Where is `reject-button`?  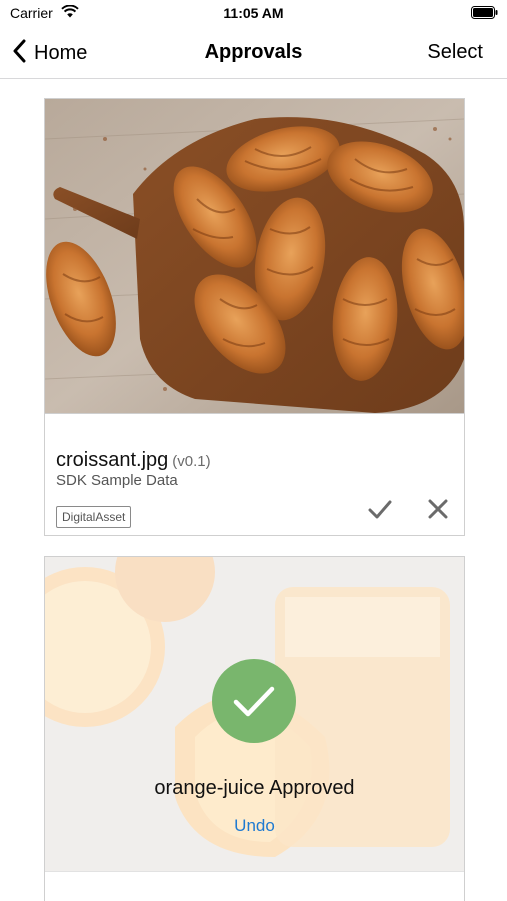
reject-button is located at coordinates (438, 509).